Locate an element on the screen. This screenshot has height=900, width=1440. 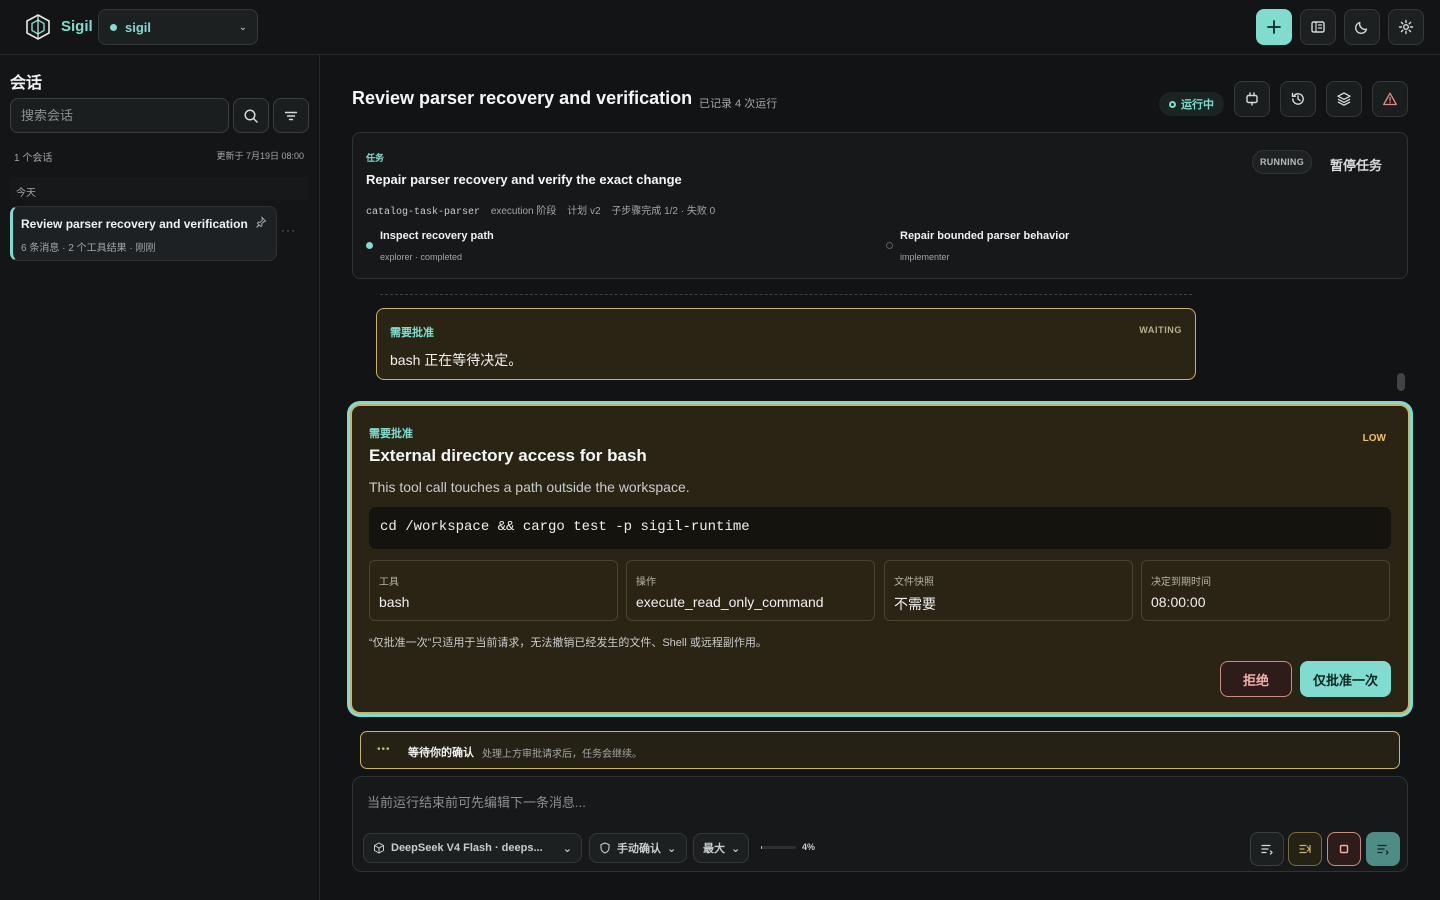
queue-icon is located at coordinates (1267, 849).